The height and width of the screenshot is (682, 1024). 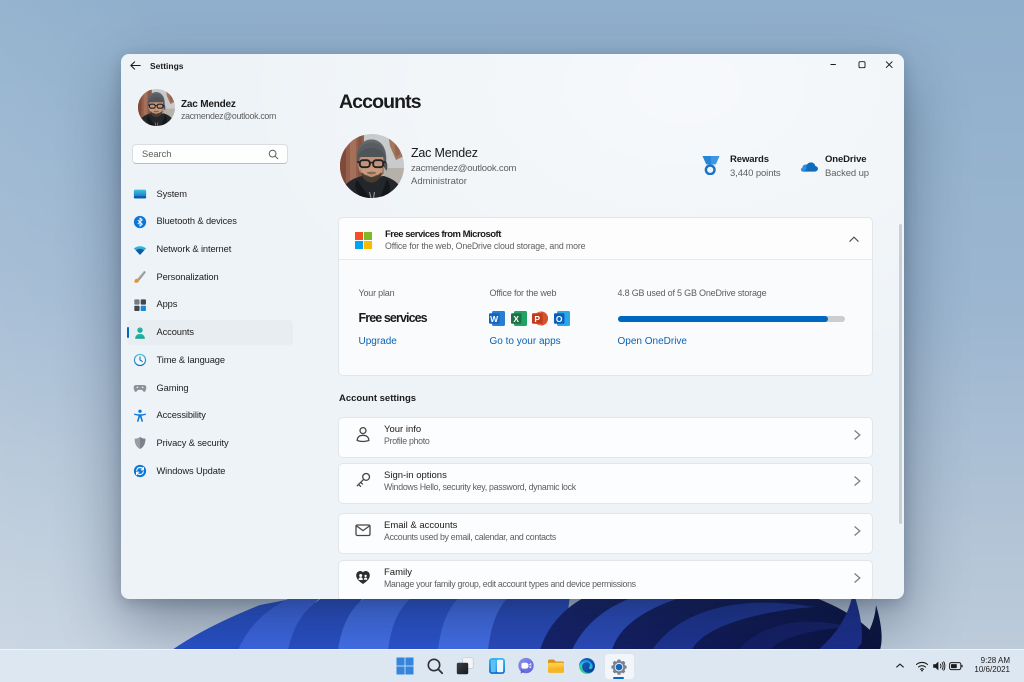 I want to click on svg-text: X, so click(x=516, y=319).